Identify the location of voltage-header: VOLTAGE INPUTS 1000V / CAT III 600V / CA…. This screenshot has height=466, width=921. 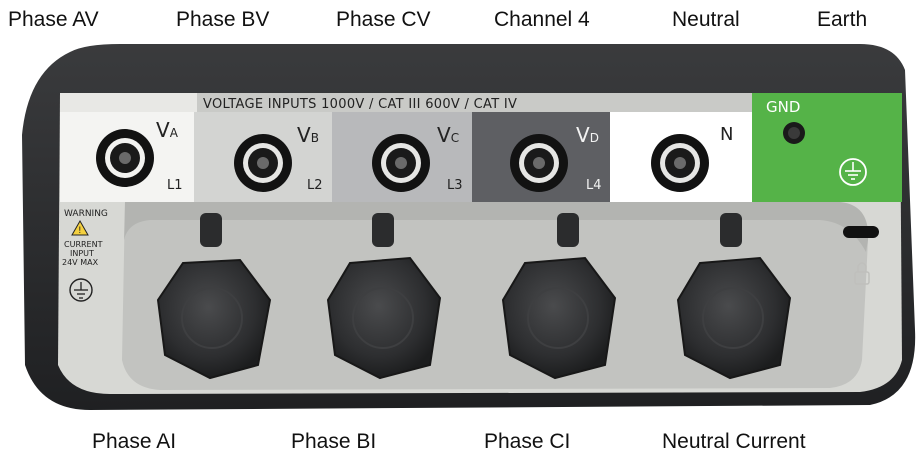
(360, 104).